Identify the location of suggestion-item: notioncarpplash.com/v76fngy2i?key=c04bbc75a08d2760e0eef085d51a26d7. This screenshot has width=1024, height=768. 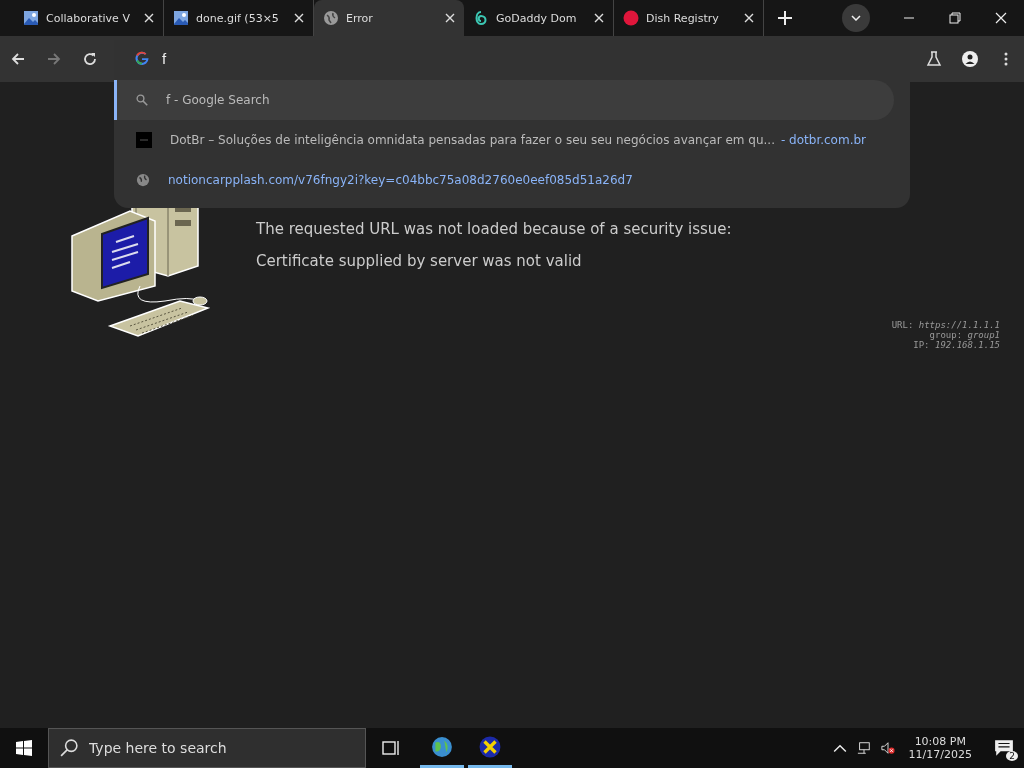
(504, 180).